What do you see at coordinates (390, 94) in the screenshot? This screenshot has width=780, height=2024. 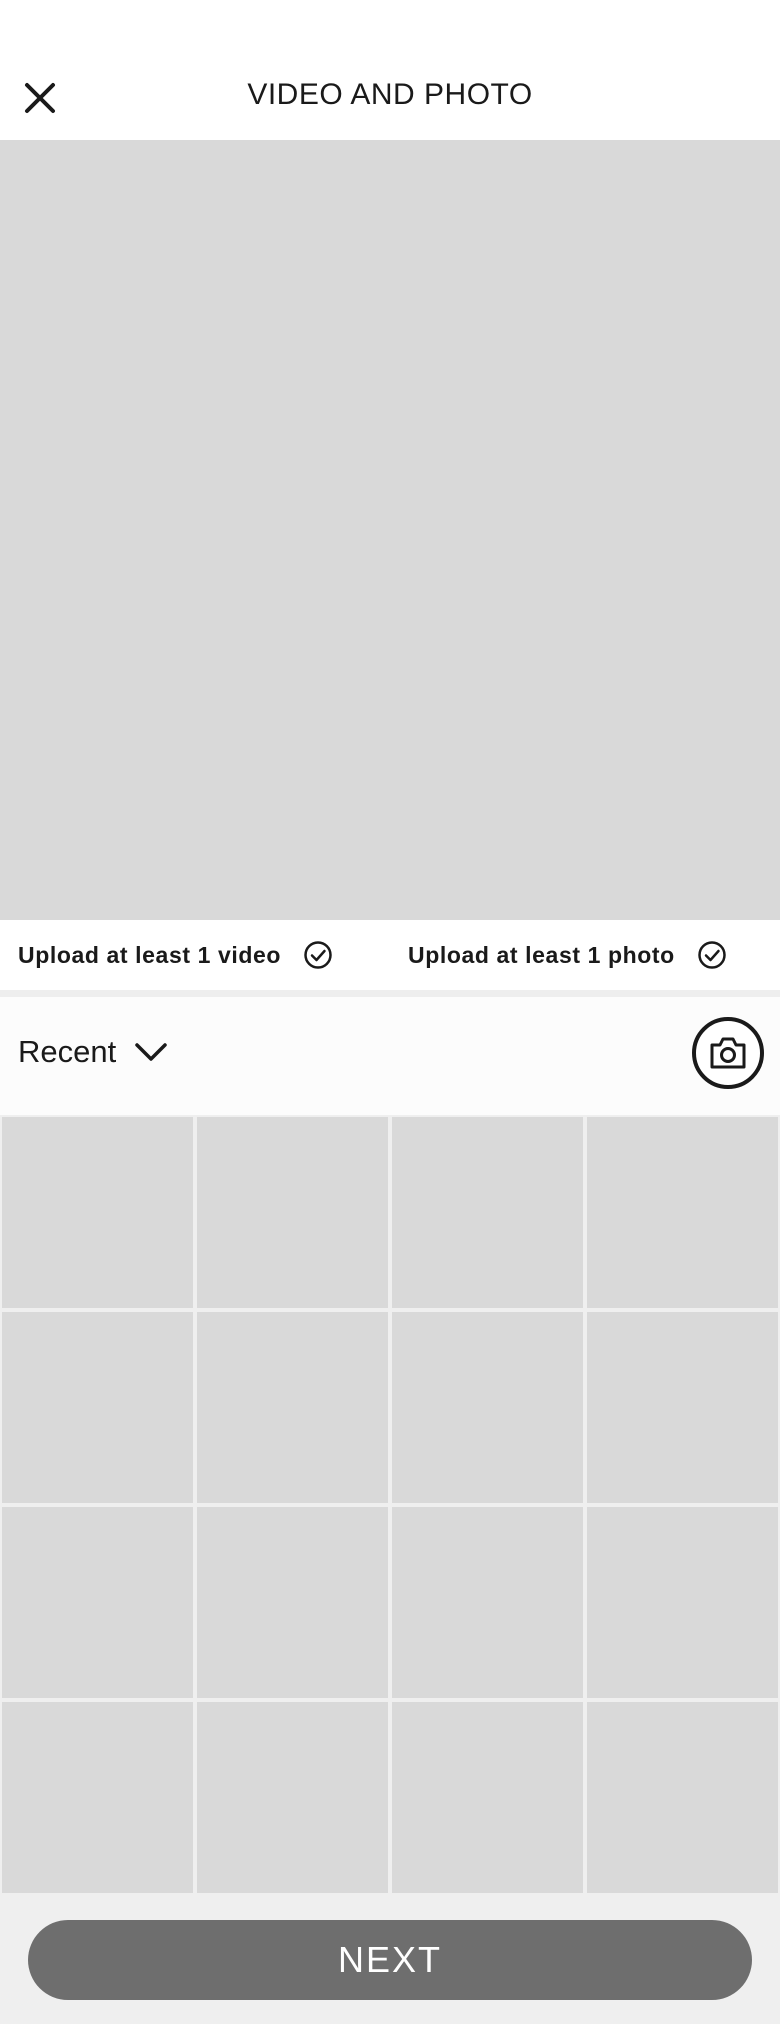 I see `page-title: VIDEO AND PHOTO` at bounding box center [390, 94].